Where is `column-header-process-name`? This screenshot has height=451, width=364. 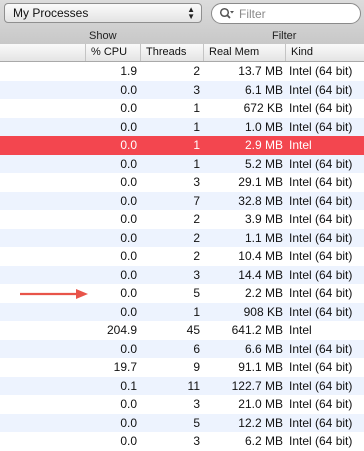
column-header-process-name is located at coordinates (43, 52).